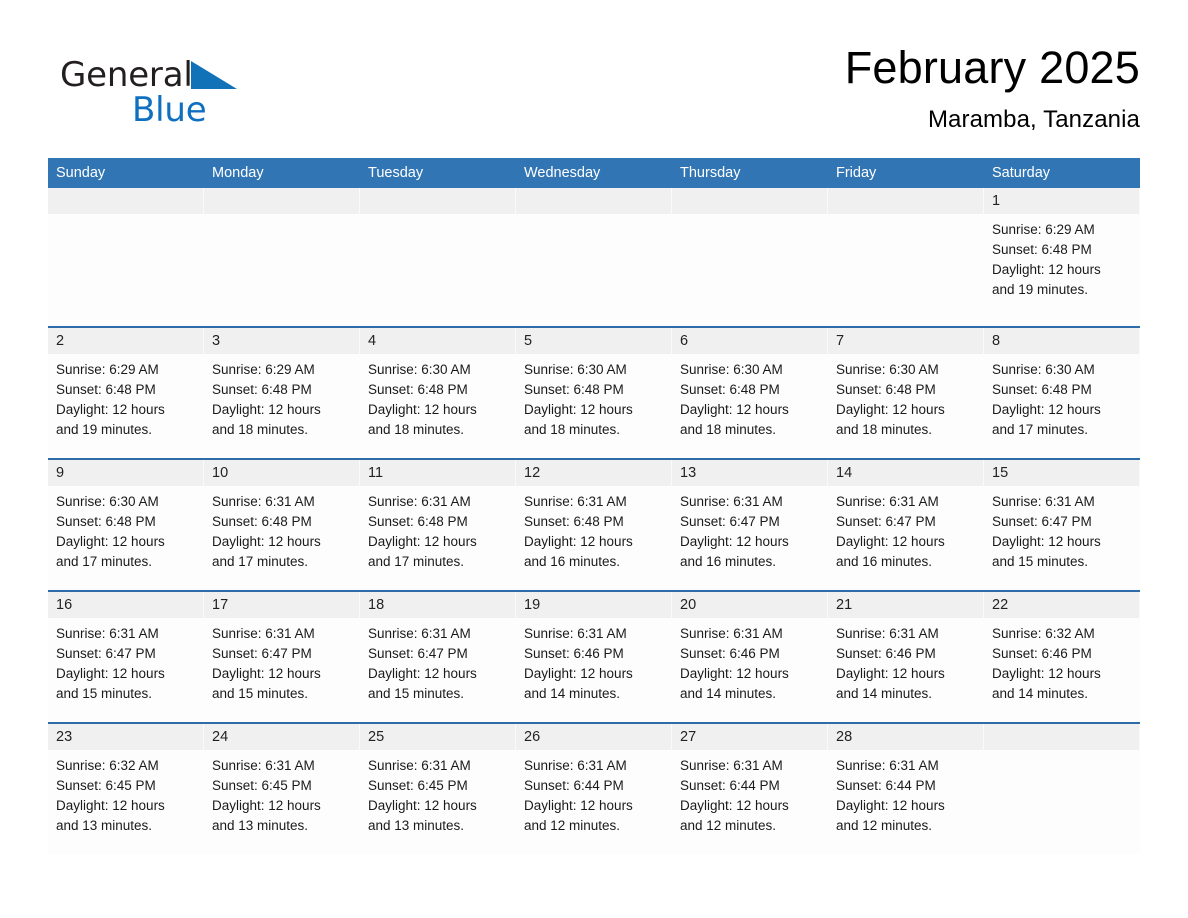  What do you see at coordinates (220, 75) in the screenshot?
I see `logo-top-row: General` at bounding box center [220, 75].